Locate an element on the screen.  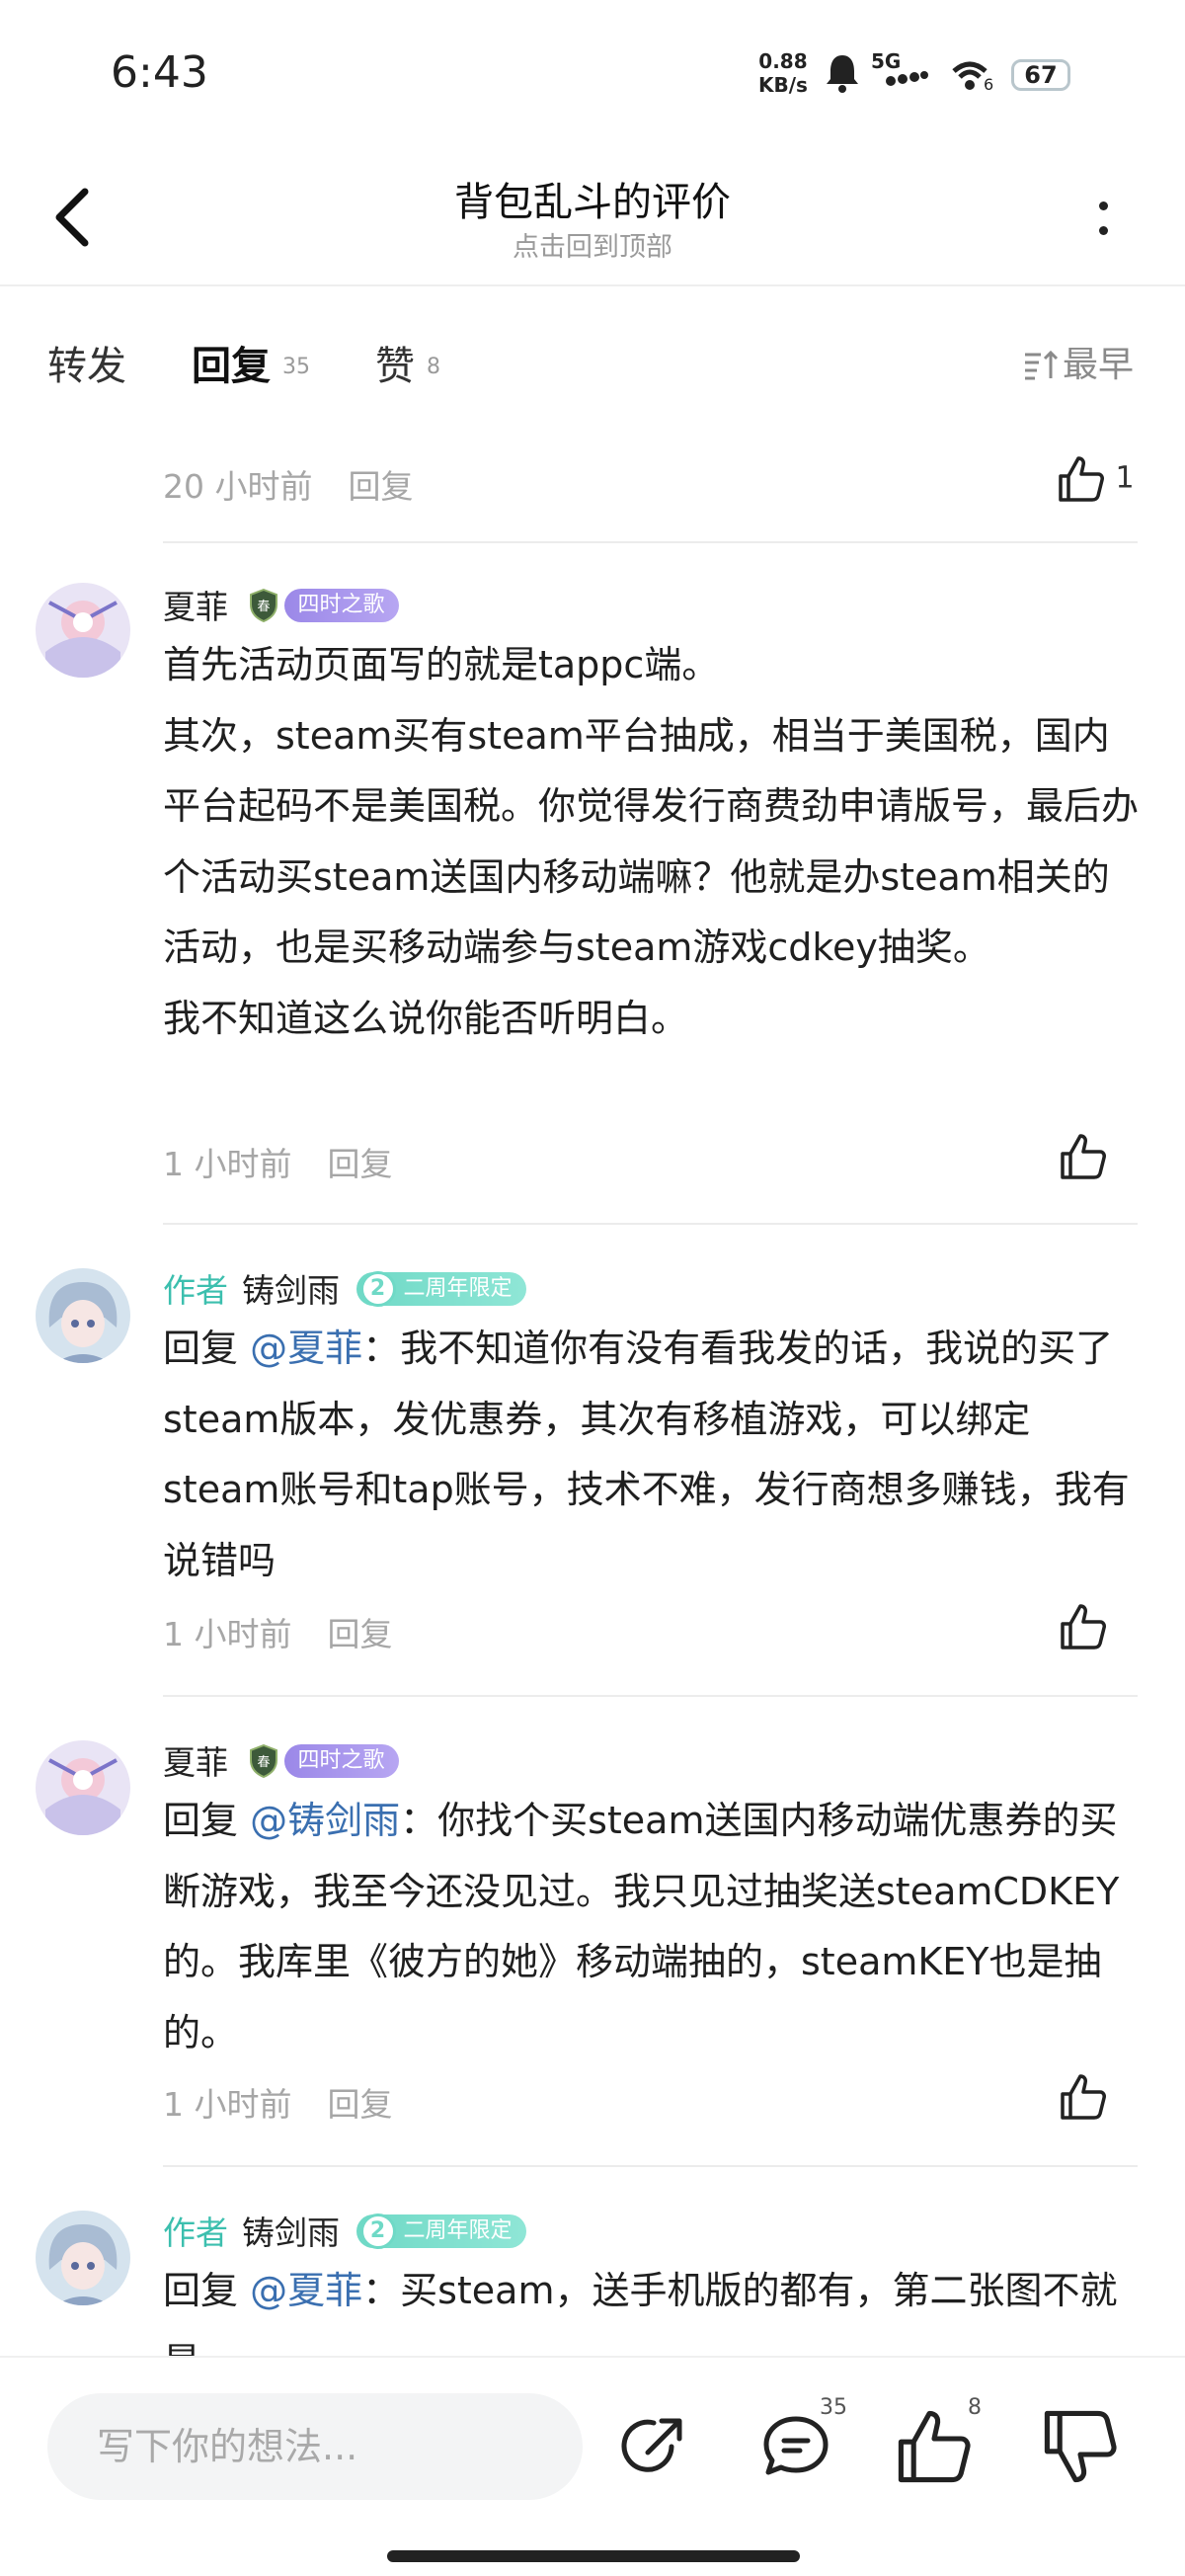
scroll-to-top-hint: 点击回到顶部 is located at coordinates (592, 244).